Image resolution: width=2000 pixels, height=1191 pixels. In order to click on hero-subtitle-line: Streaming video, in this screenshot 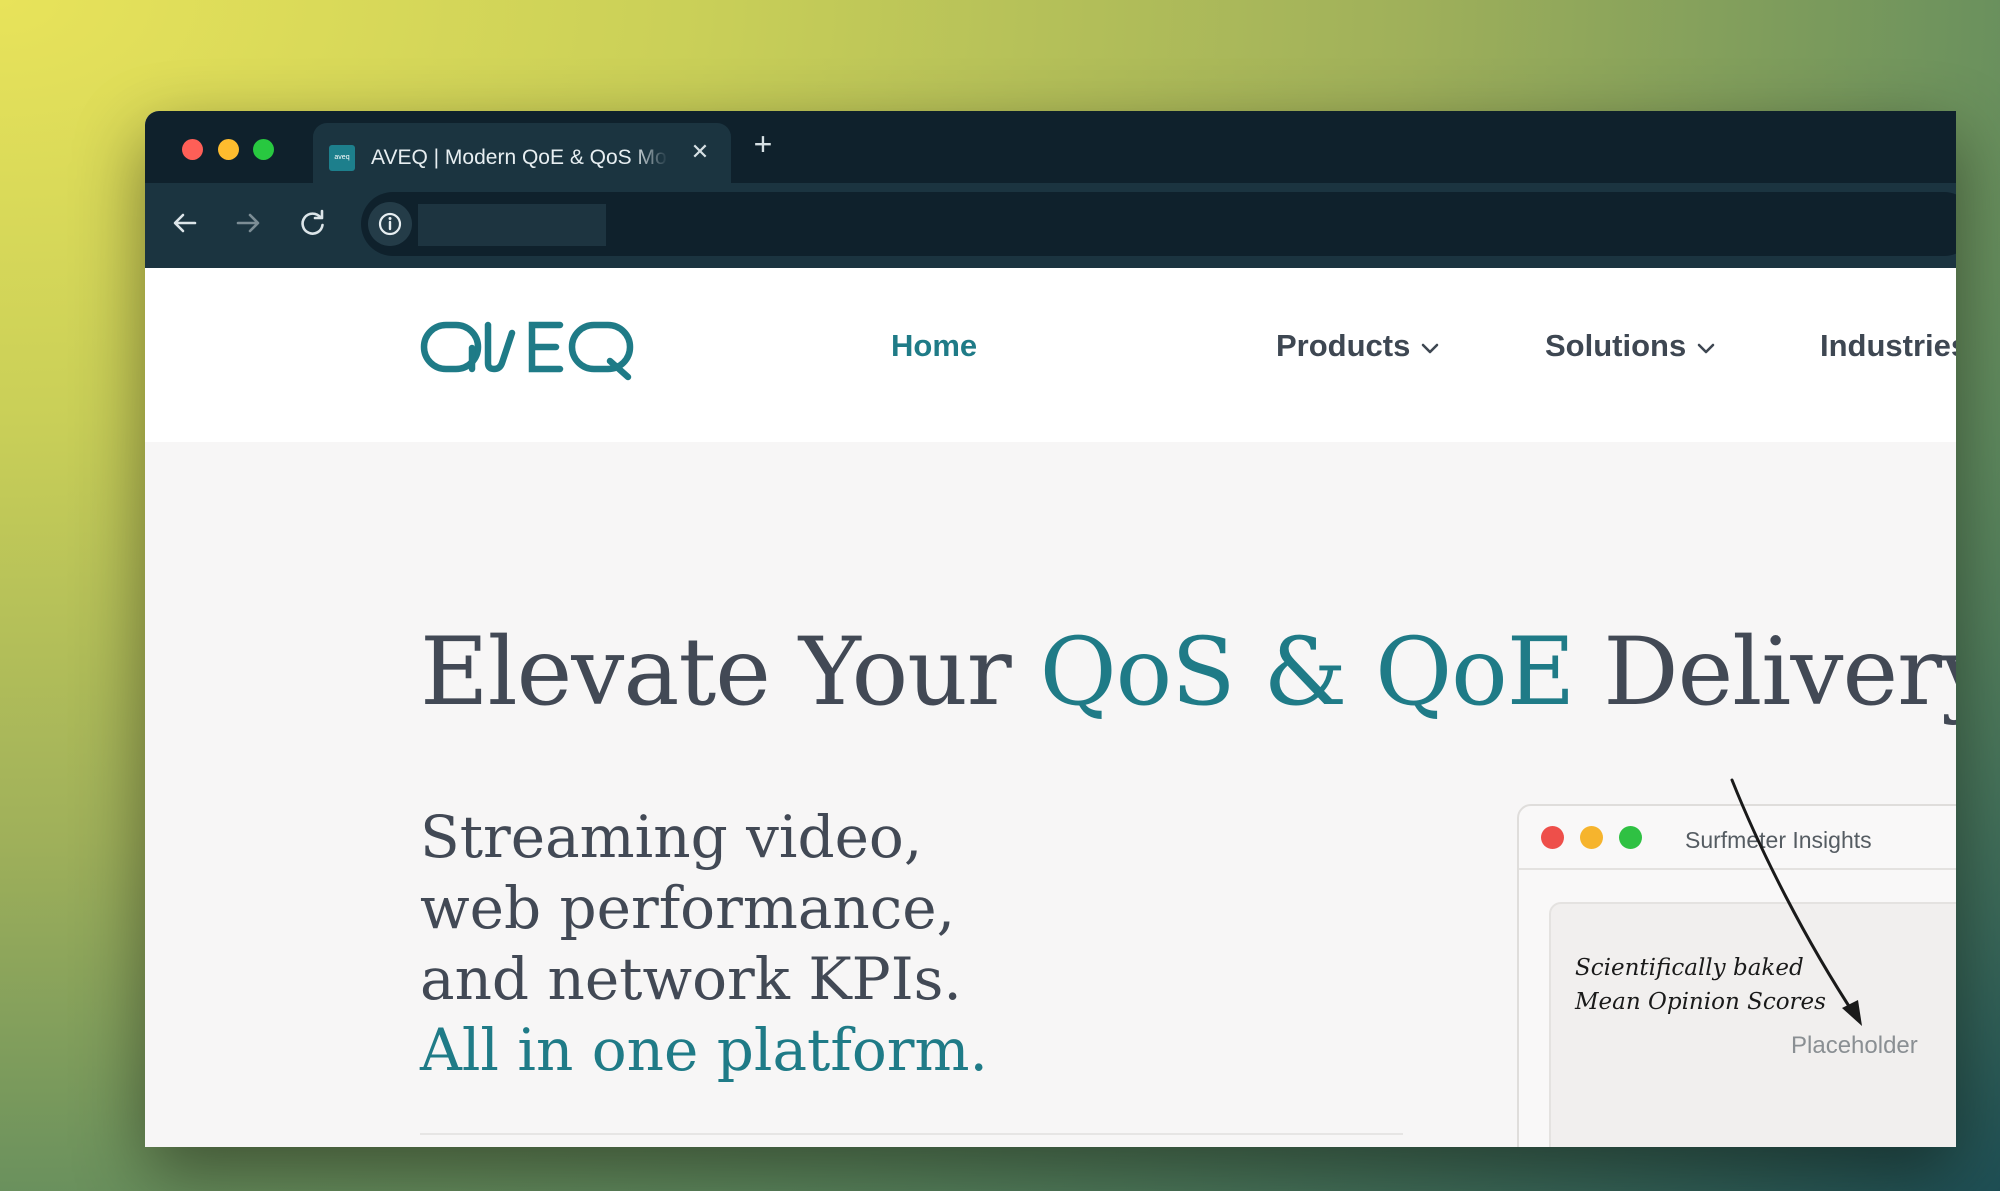, I will do `click(671, 837)`.